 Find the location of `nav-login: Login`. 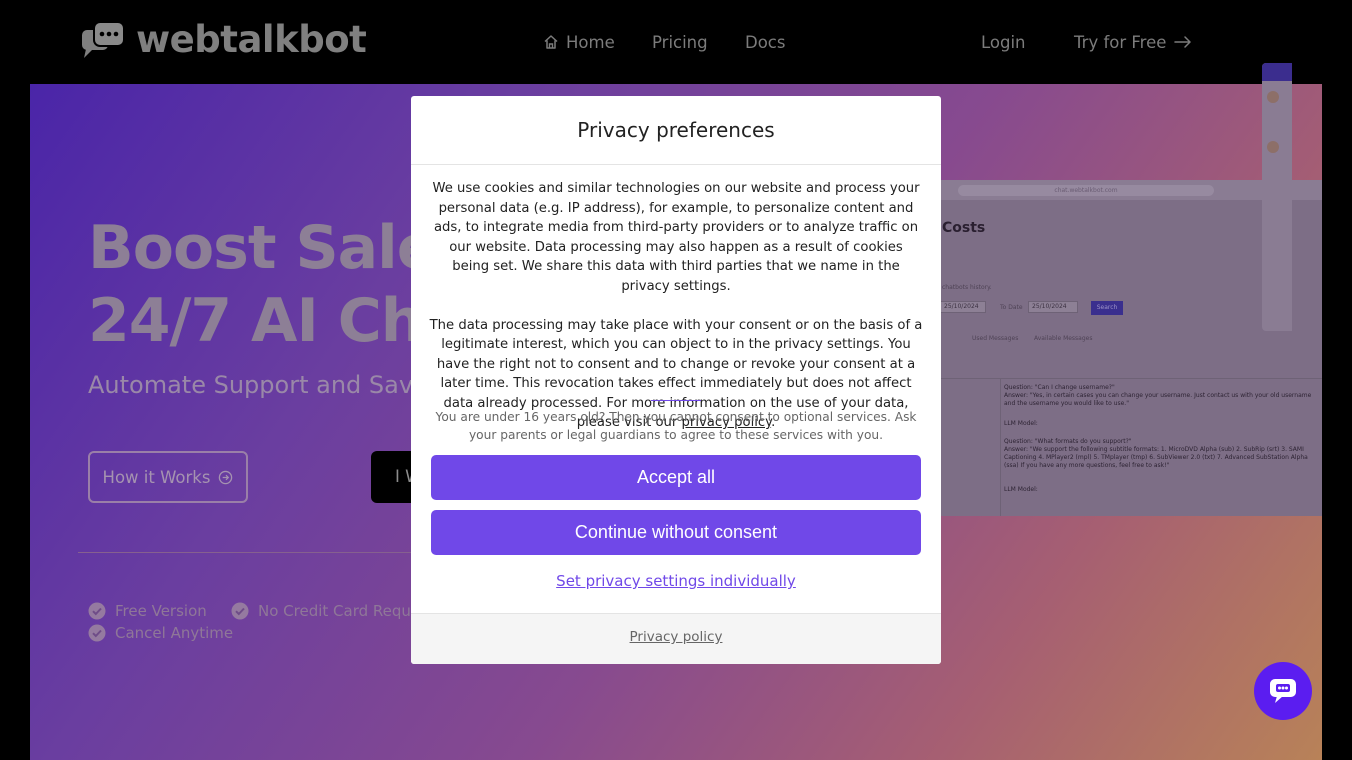

nav-login: Login is located at coordinates (1003, 42).